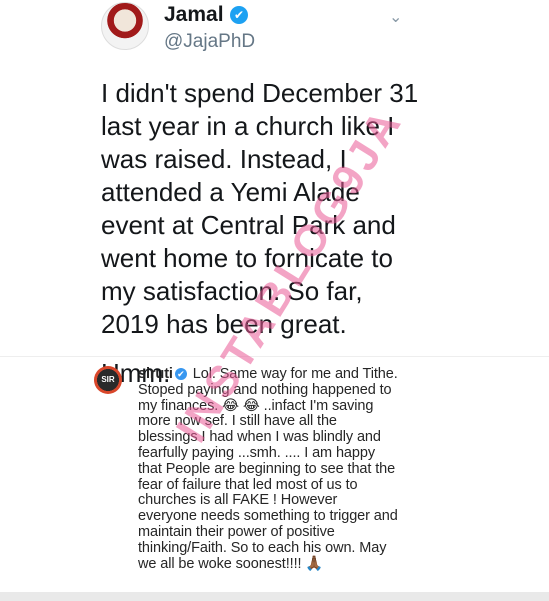 The image size is (549, 601). What do you see at coordinates (108, 380) in the screenshot?
I see `commenter-avatar: SIR` at bounding box center [108, 380].